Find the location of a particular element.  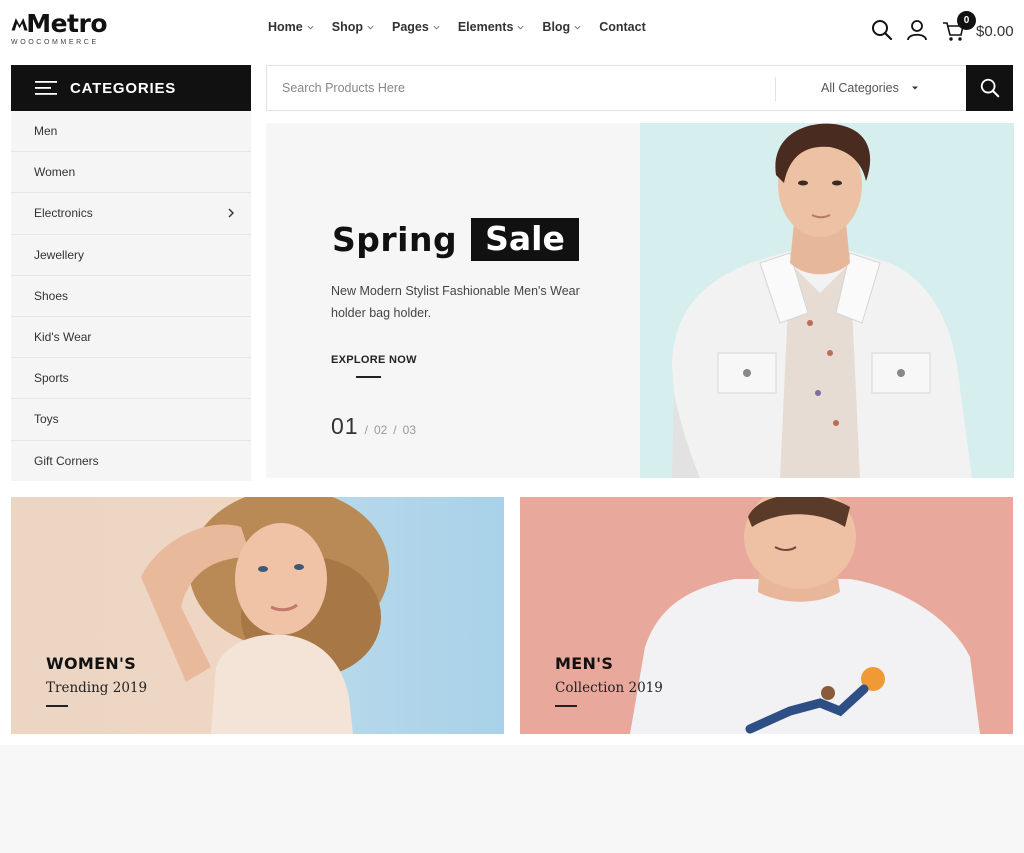

category-item-kids-wear: Kid's Wear is located at coordinates (131, 338).